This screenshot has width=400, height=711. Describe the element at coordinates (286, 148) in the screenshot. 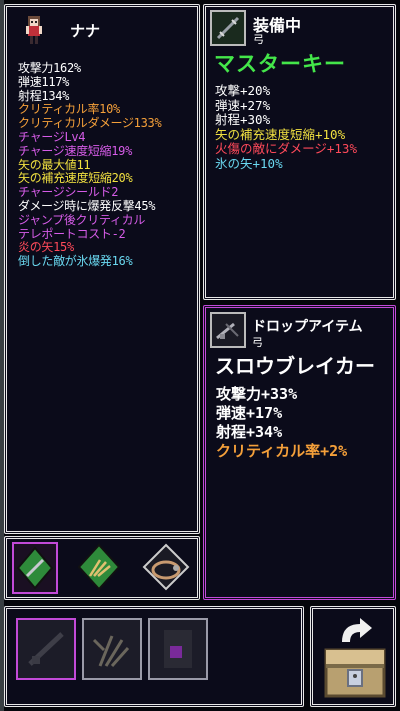

I see `equipped-stat-line: 火傷の敵にダメージ+13%` at that location.